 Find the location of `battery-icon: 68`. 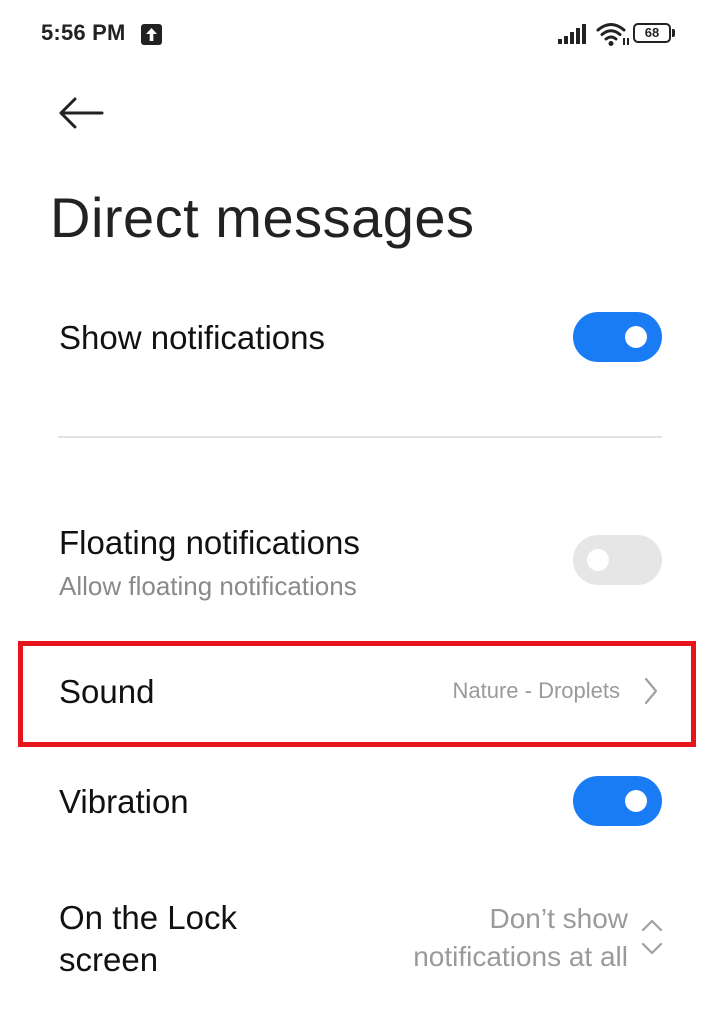

battery-icon: 68 is located at coordinates (654, 34).